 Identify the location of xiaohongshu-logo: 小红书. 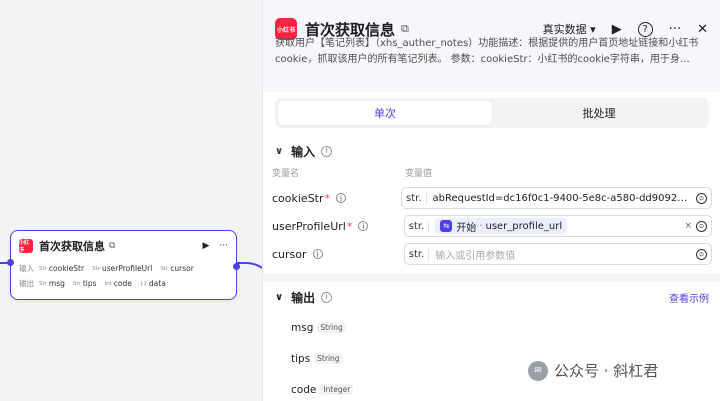
(26, 246).